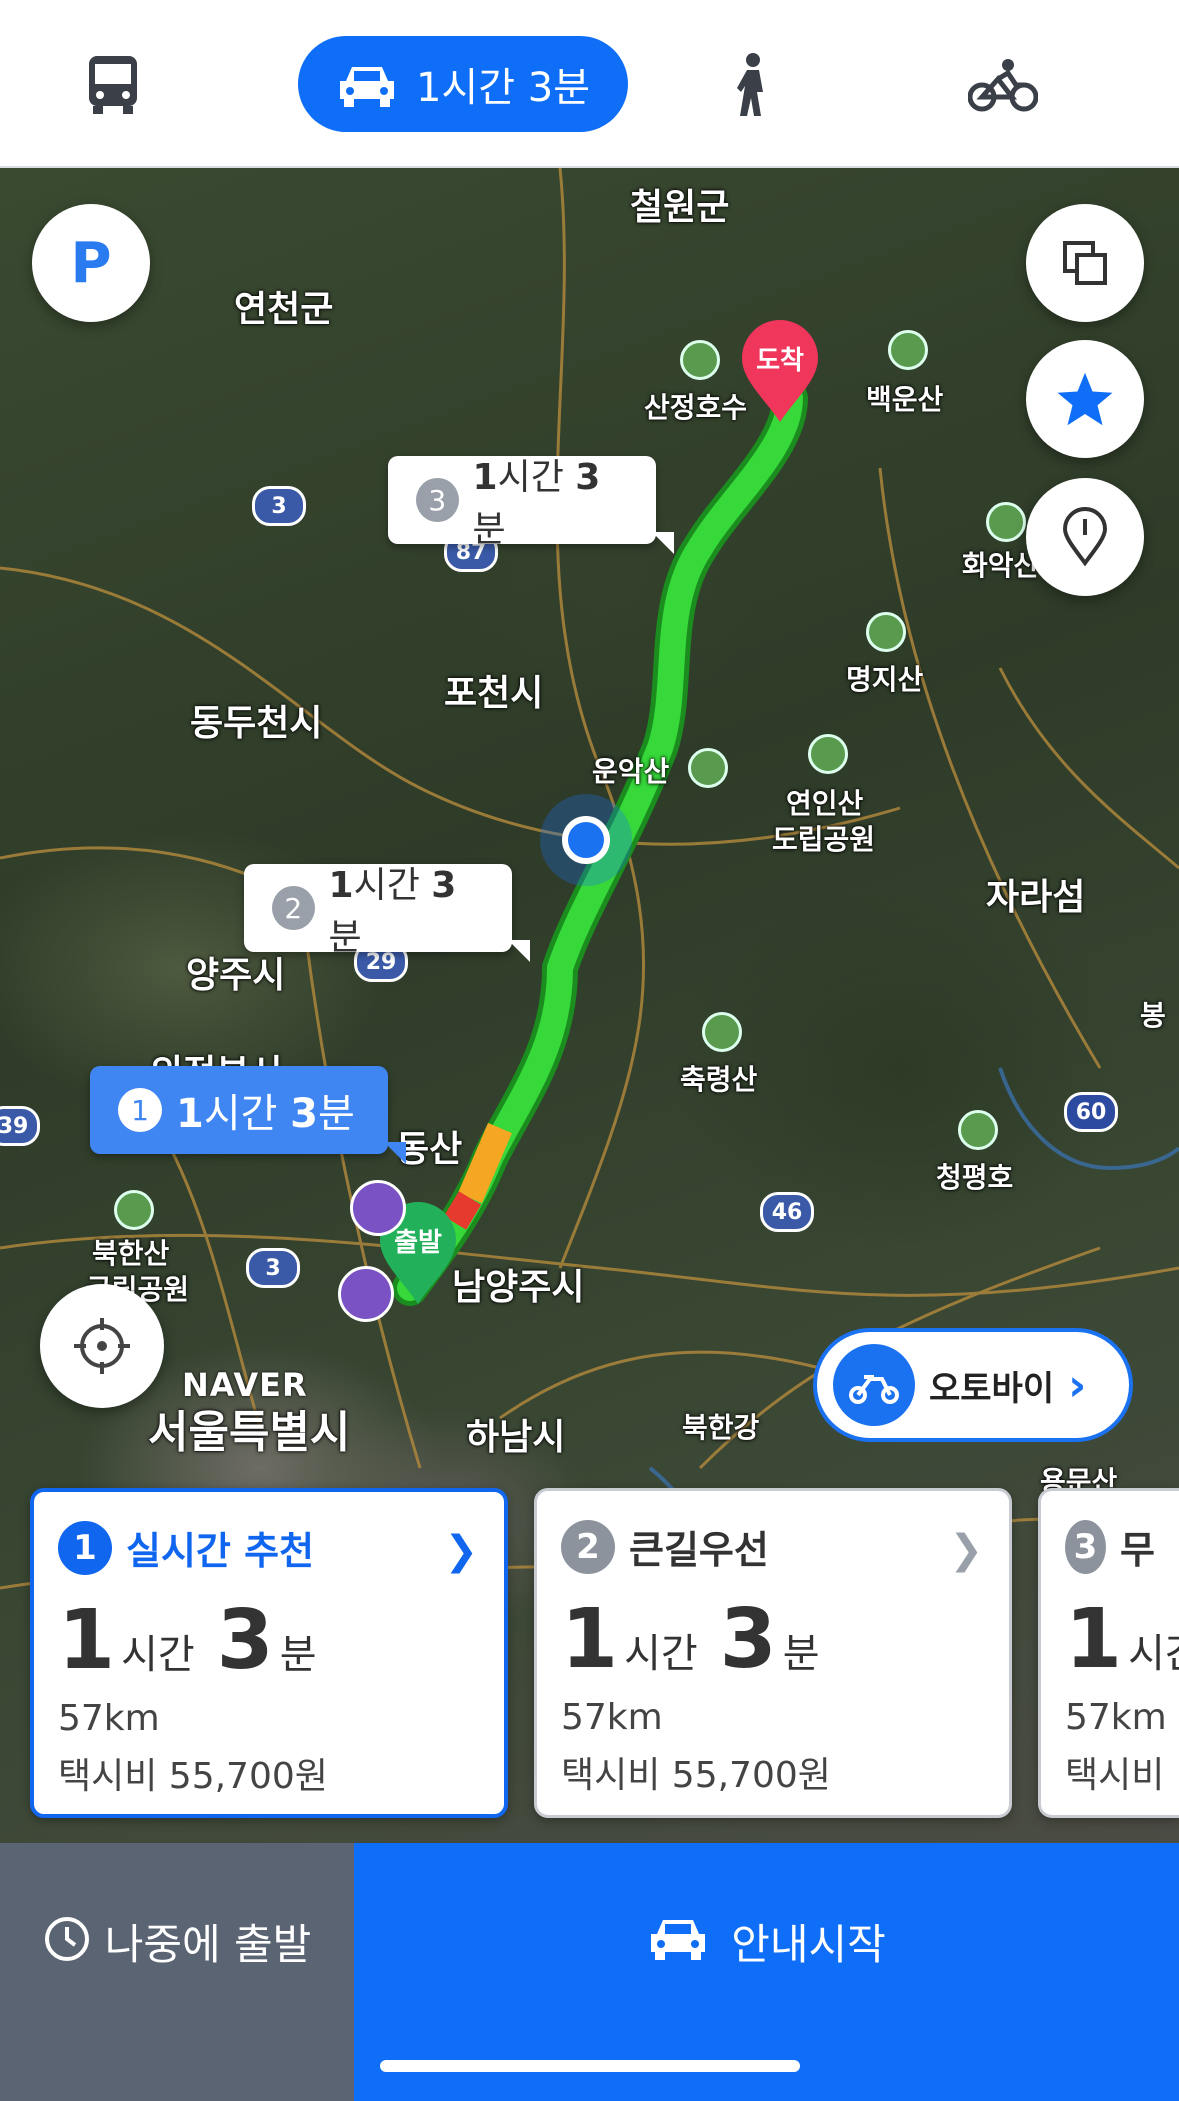  Describe the element at coordinates (1153, 1015) in the screenshot. I see `place-label: 봉` at that location.